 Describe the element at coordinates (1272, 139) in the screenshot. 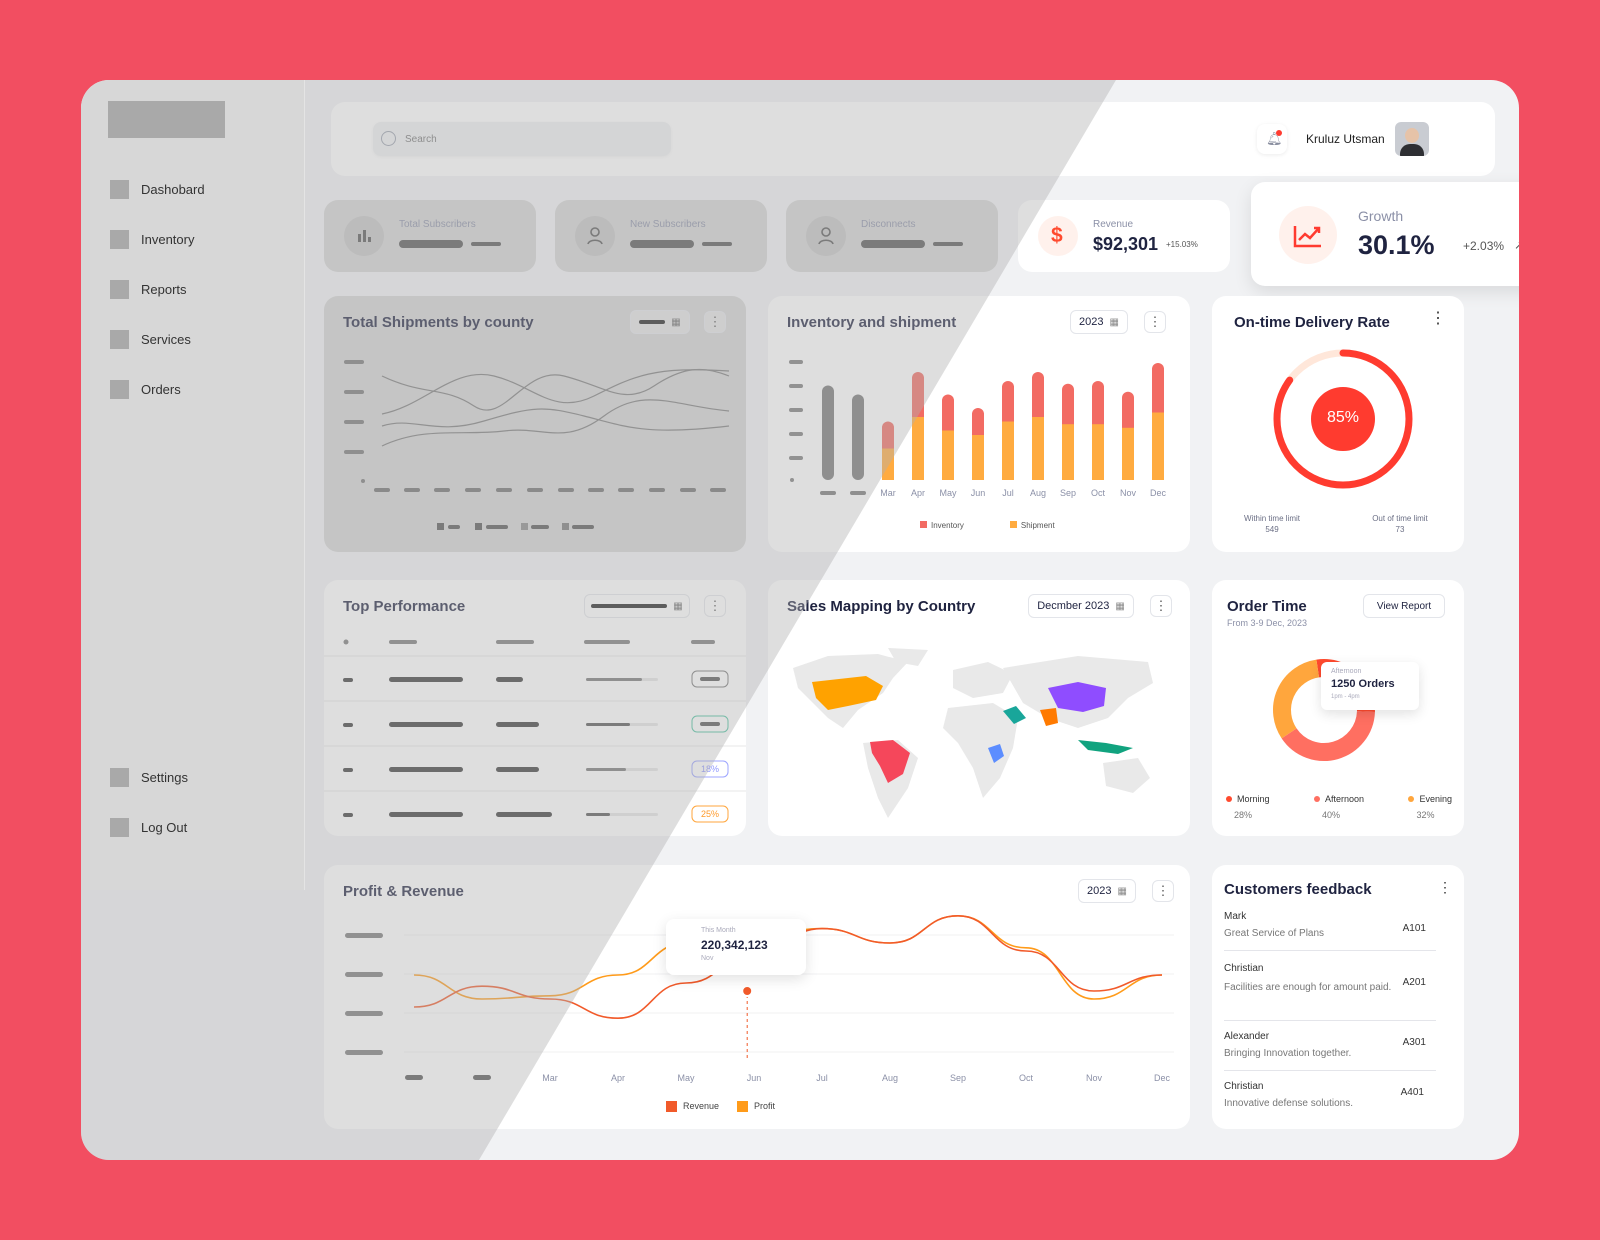

I see `notification-button: 🔔︎` at that location.